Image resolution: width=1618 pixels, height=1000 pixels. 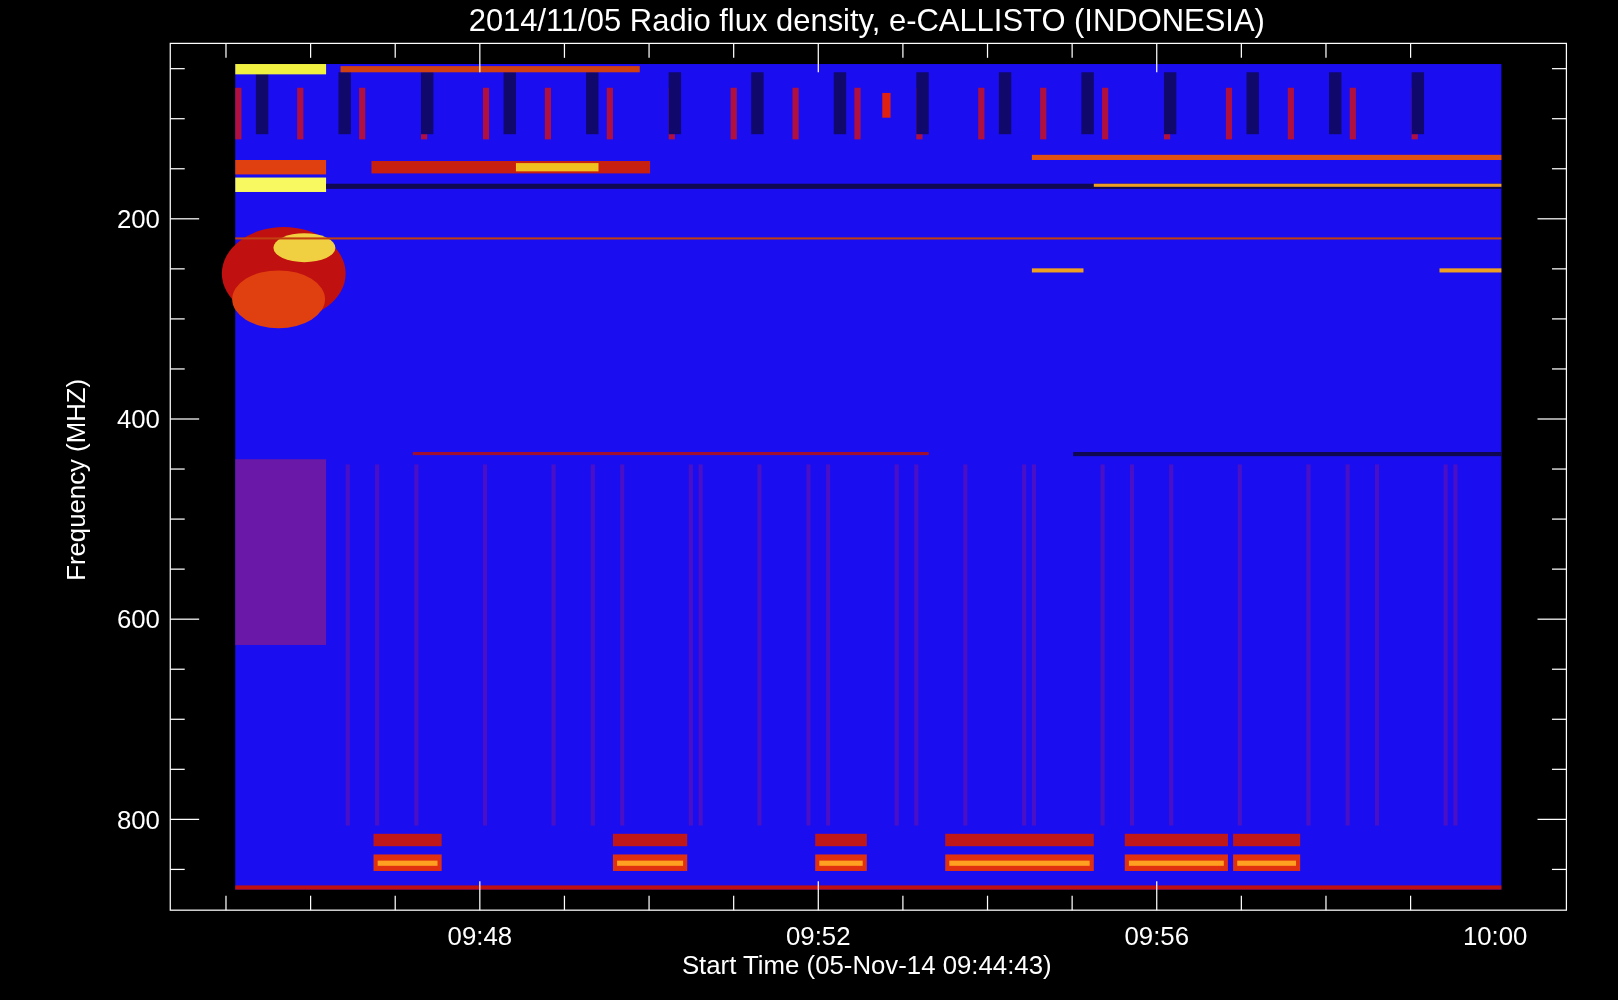 What do you see at coordinates (866, 20) in the screenshot?
I see `chart-title: 2014/11/05 Radio flux density, e-CALLISTO (INDONESIA)` at bounding box center [866, 20].